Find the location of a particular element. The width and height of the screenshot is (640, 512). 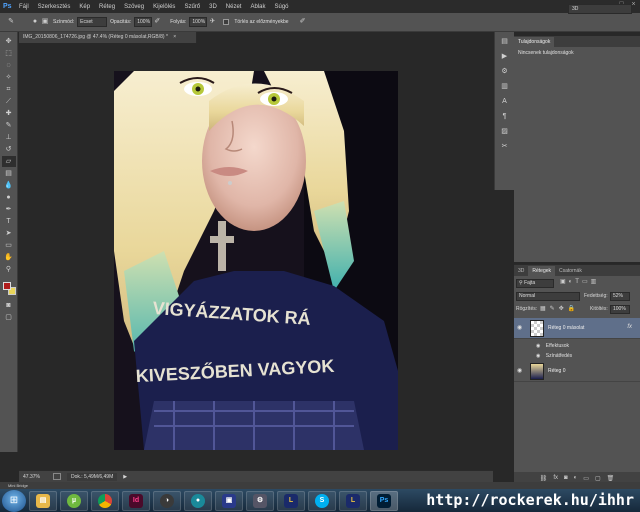

layer-row: ◉ Réteg 0 másolat fx is located at coordinates (577, 328).